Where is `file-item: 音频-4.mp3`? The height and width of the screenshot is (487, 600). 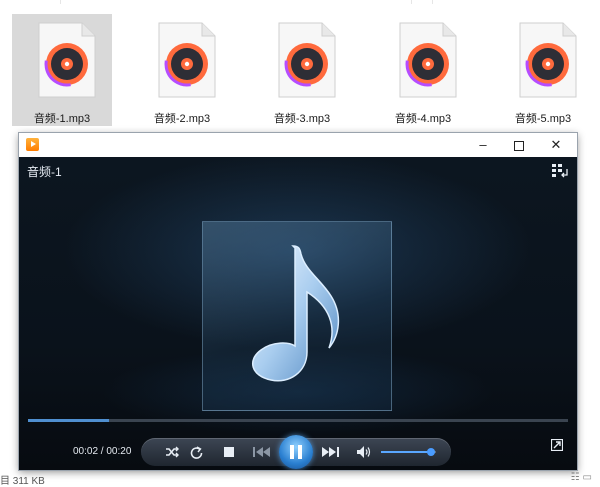 file-item: 音频-4.mp3 is located at coordinates (423, 70).